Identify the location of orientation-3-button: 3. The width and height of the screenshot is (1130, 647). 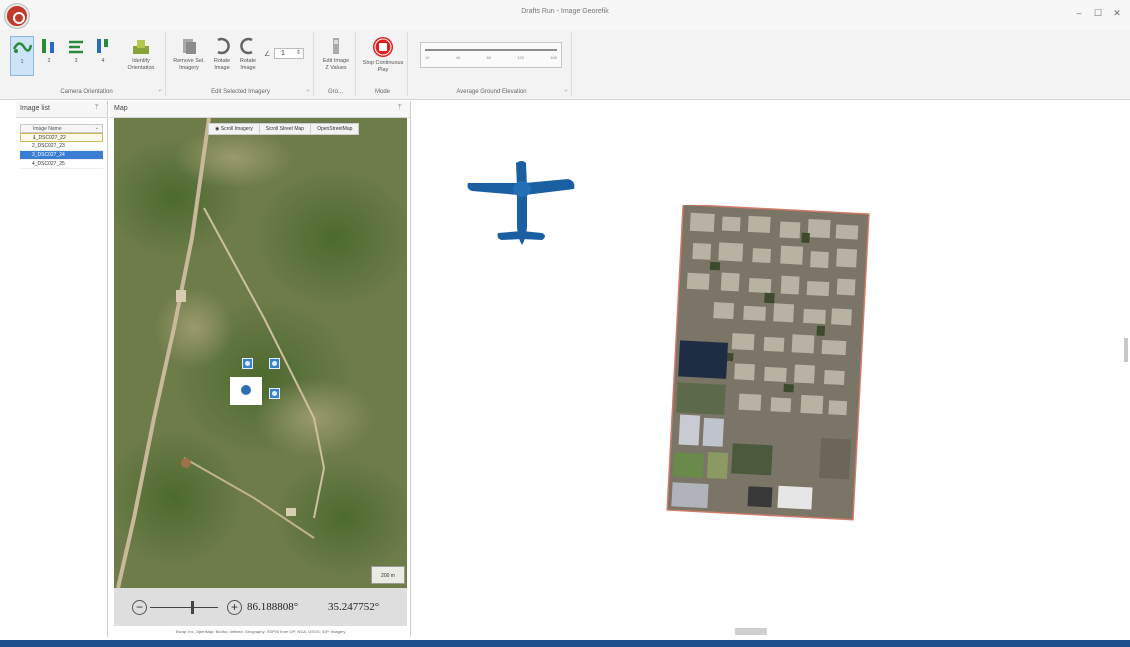
(76, 50).